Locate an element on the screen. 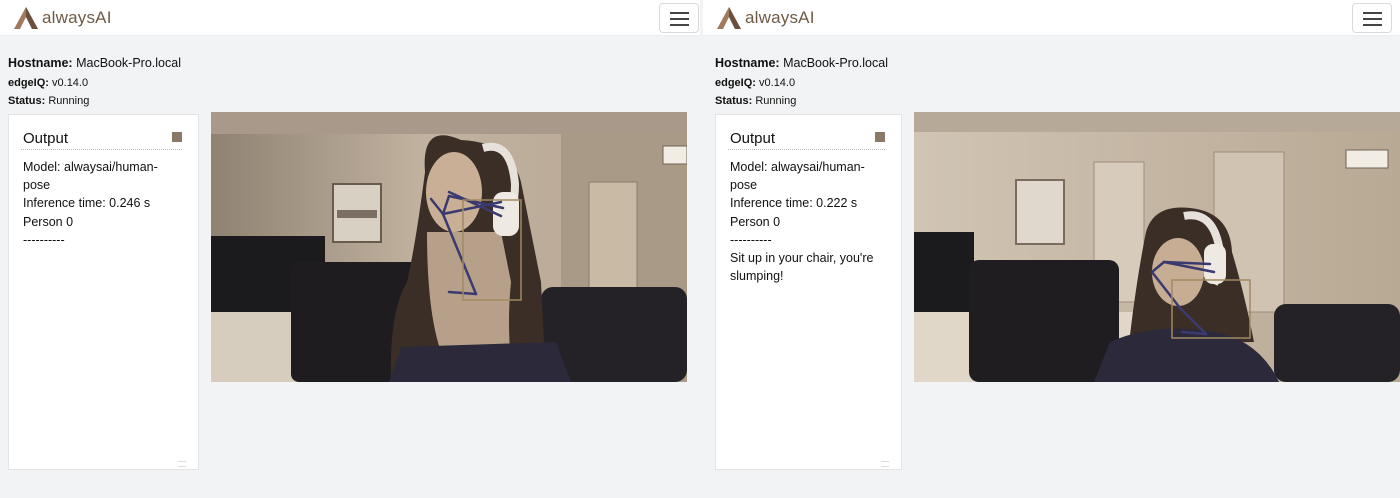 Image resolution: width=1400 pixels, height=498 pixels. output-line-inference: Inference time: 0.222 s is located at coordinates (794, 203).